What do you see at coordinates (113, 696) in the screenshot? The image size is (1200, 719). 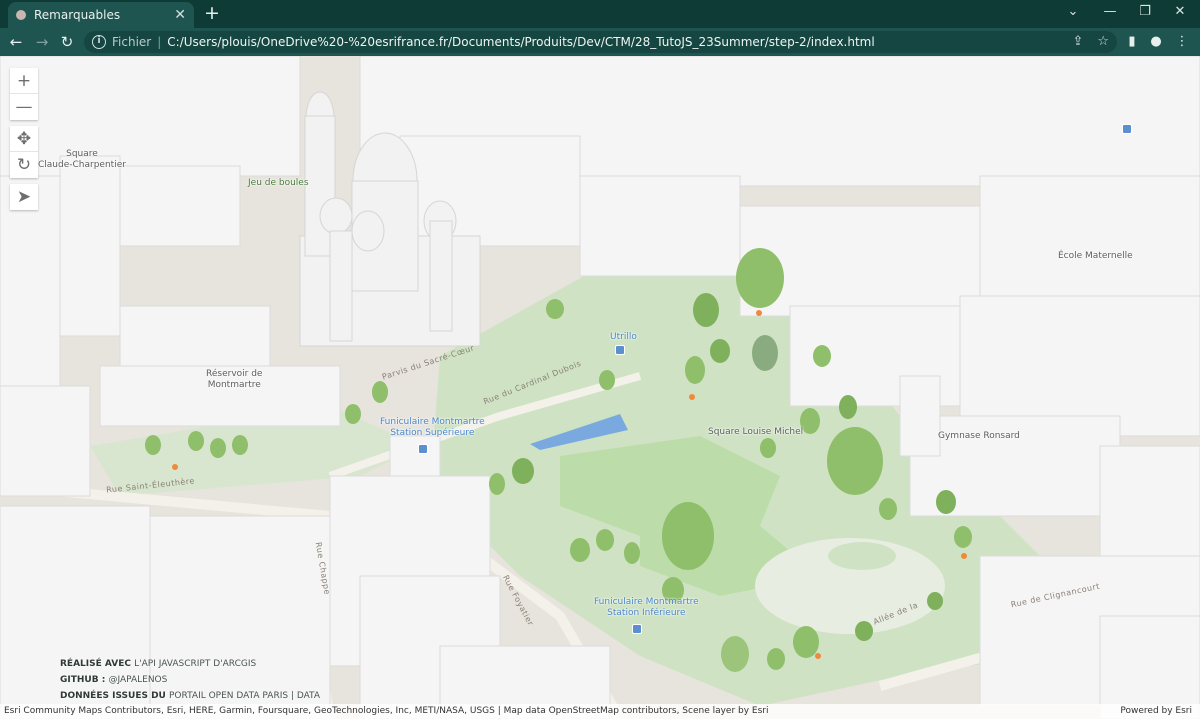 I see `credits-label: DONNÉES ISSUES DU` at bounding box center [113, 696].